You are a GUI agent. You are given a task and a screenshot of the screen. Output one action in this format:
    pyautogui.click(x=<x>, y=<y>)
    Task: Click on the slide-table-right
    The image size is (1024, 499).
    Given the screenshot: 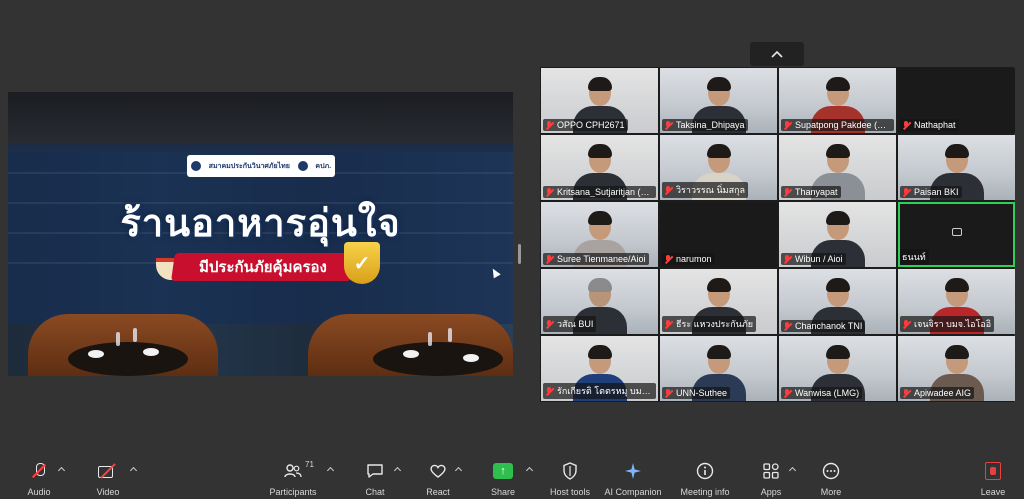 What is the action you would take?
    pyautogui.click(x=438, y=359)
    